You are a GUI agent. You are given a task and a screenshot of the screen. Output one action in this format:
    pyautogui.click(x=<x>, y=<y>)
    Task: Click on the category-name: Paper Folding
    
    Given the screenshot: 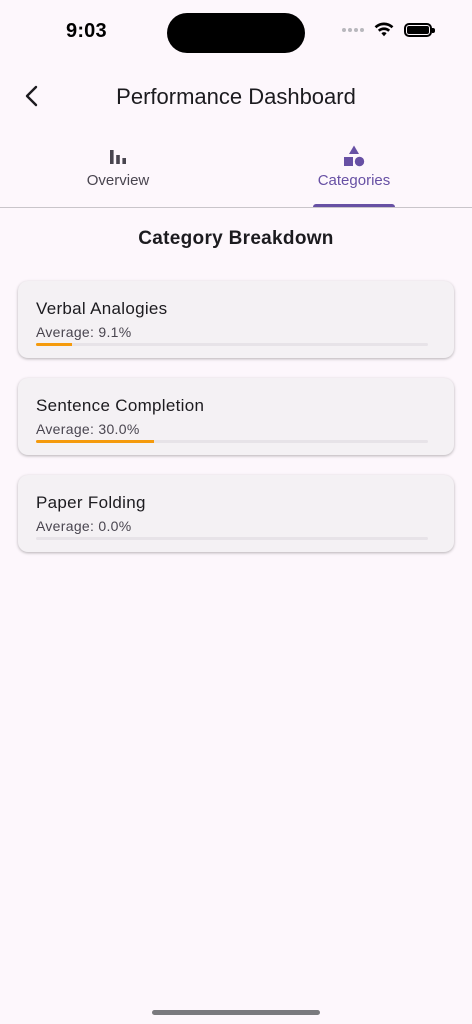 What is the action you would take?
    pyautogui.click(x=91, y=502)
    